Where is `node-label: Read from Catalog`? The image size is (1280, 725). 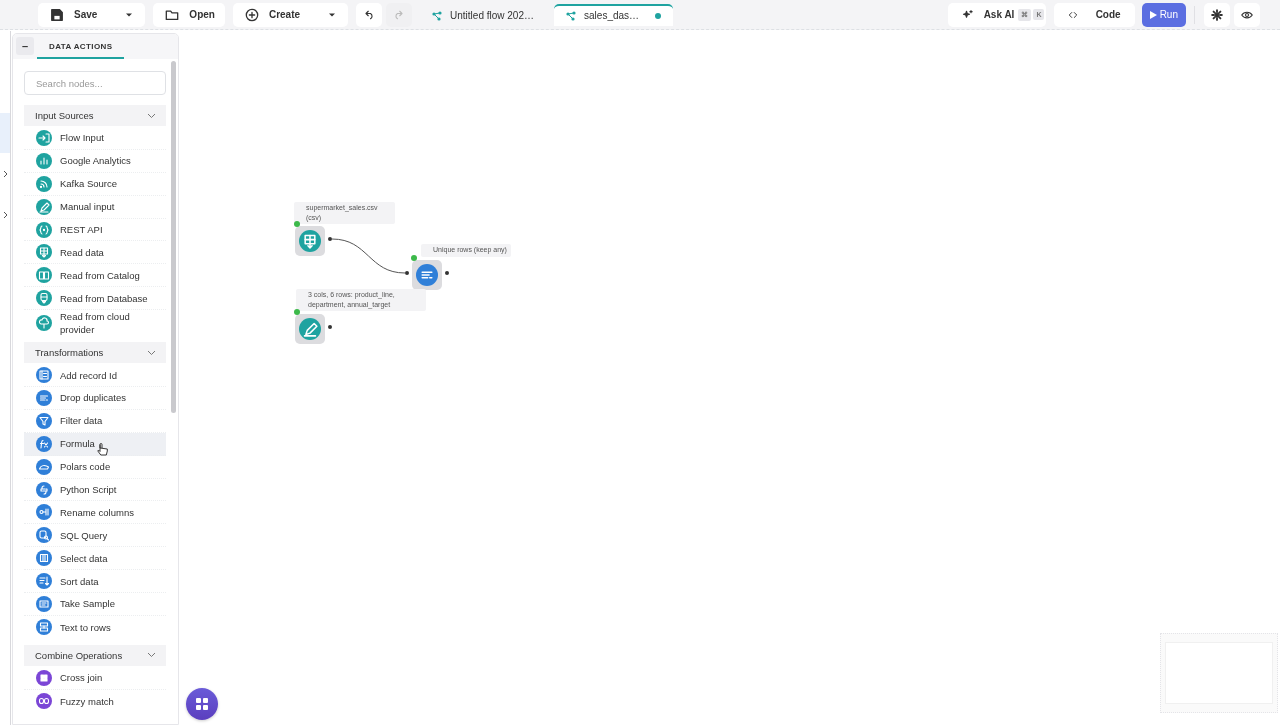
node-label: Read from Catalog is located at coordinates (100, 275).